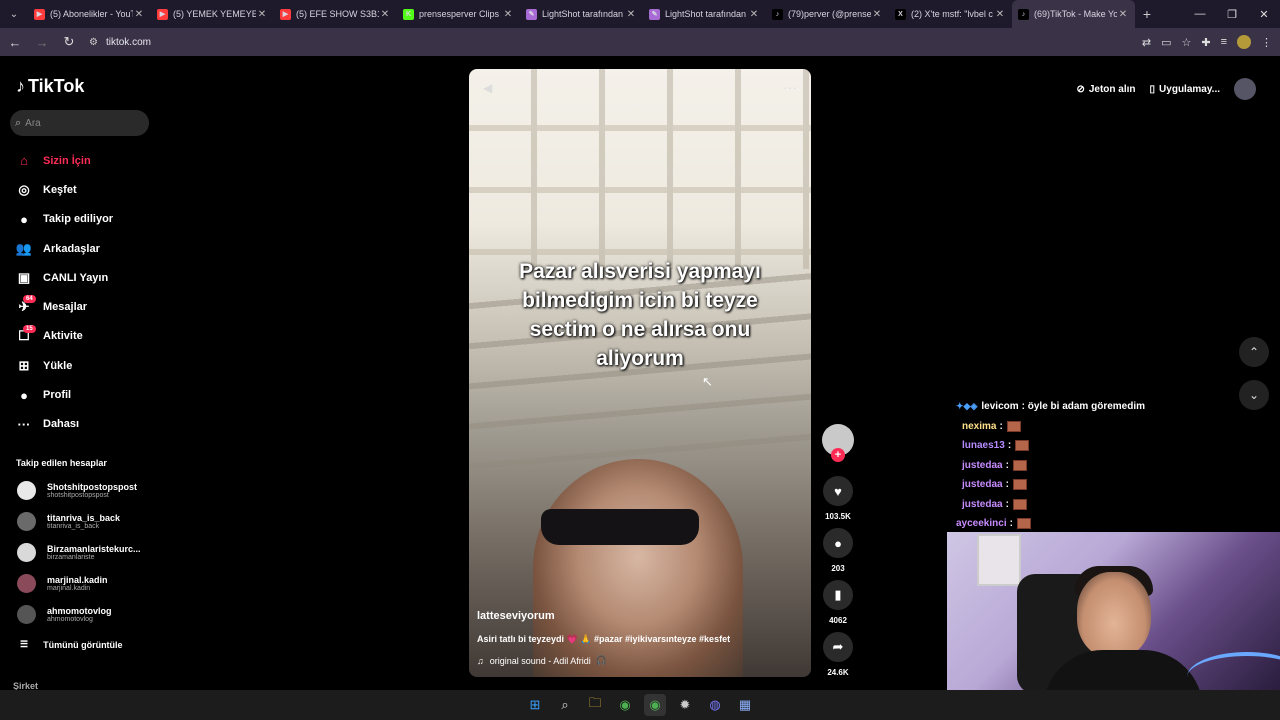 This screenshot has height=720, width=1280. I want to click on user-avatar, so click(1245, 89).